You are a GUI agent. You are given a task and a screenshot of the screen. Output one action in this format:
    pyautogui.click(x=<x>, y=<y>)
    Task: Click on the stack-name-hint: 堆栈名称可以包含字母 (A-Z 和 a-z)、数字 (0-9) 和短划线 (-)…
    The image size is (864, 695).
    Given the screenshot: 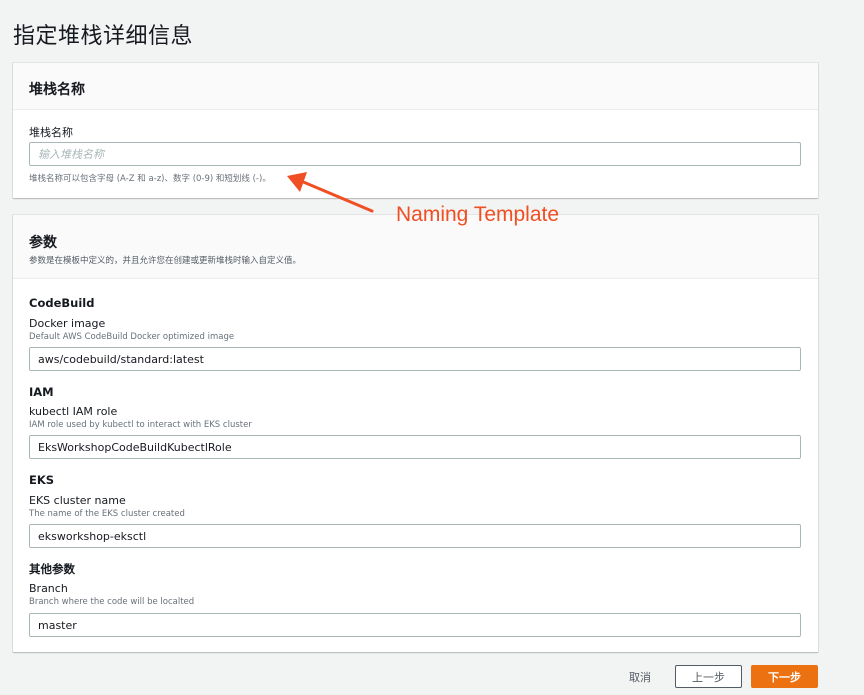 What is the action you would take?
    pyautogui.click(x=150, y=179)
    